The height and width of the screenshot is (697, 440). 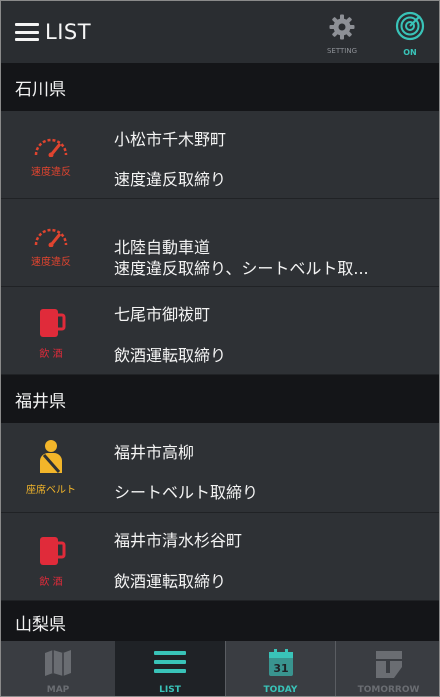 I want to click on gear-icon, so click(x=342, y=27).